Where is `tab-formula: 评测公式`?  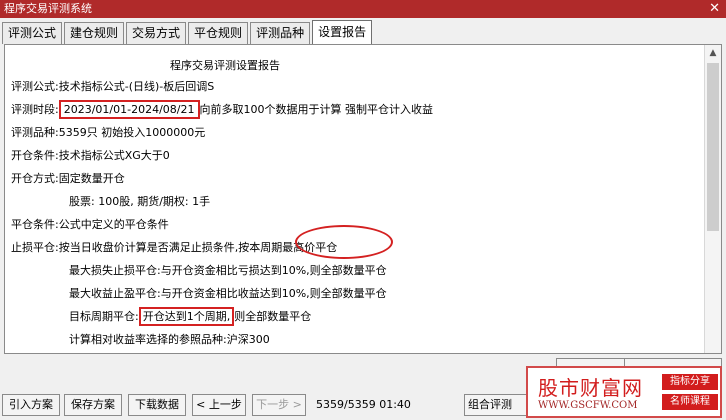
tab-formula: 评测公式 is located at coordinates (32, 33).